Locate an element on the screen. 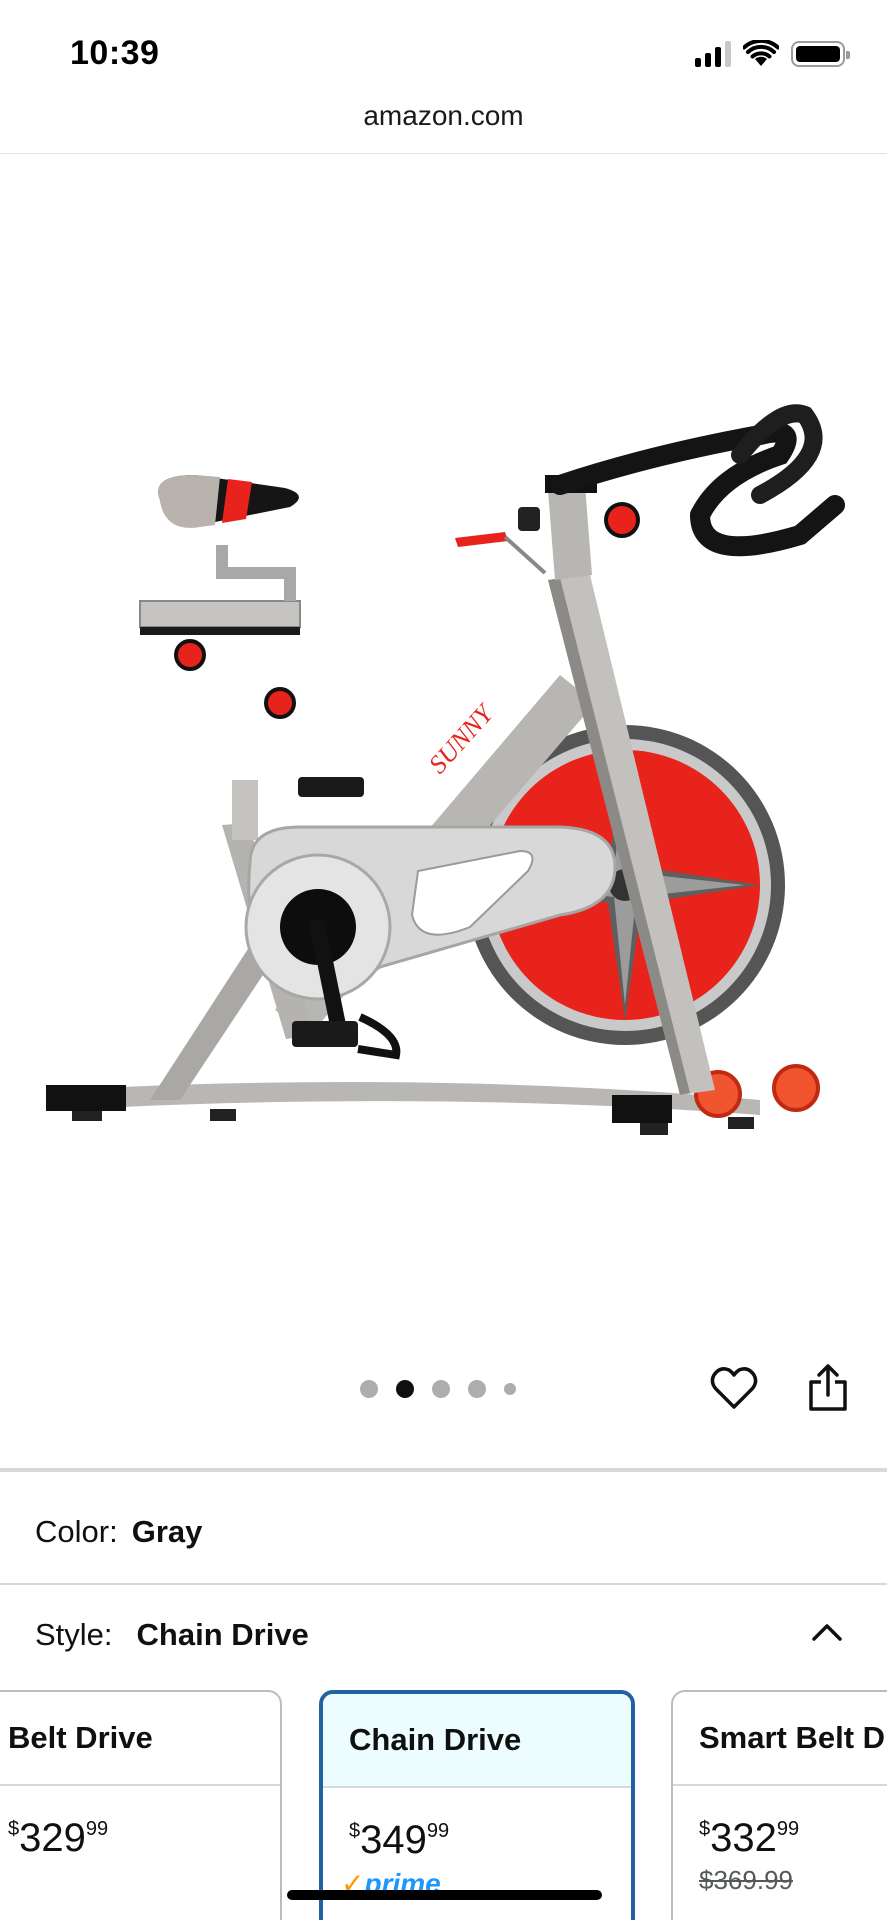 The height and width of the screenshot is (1920, 887). share-icon is located at coordinates (828, 1388).